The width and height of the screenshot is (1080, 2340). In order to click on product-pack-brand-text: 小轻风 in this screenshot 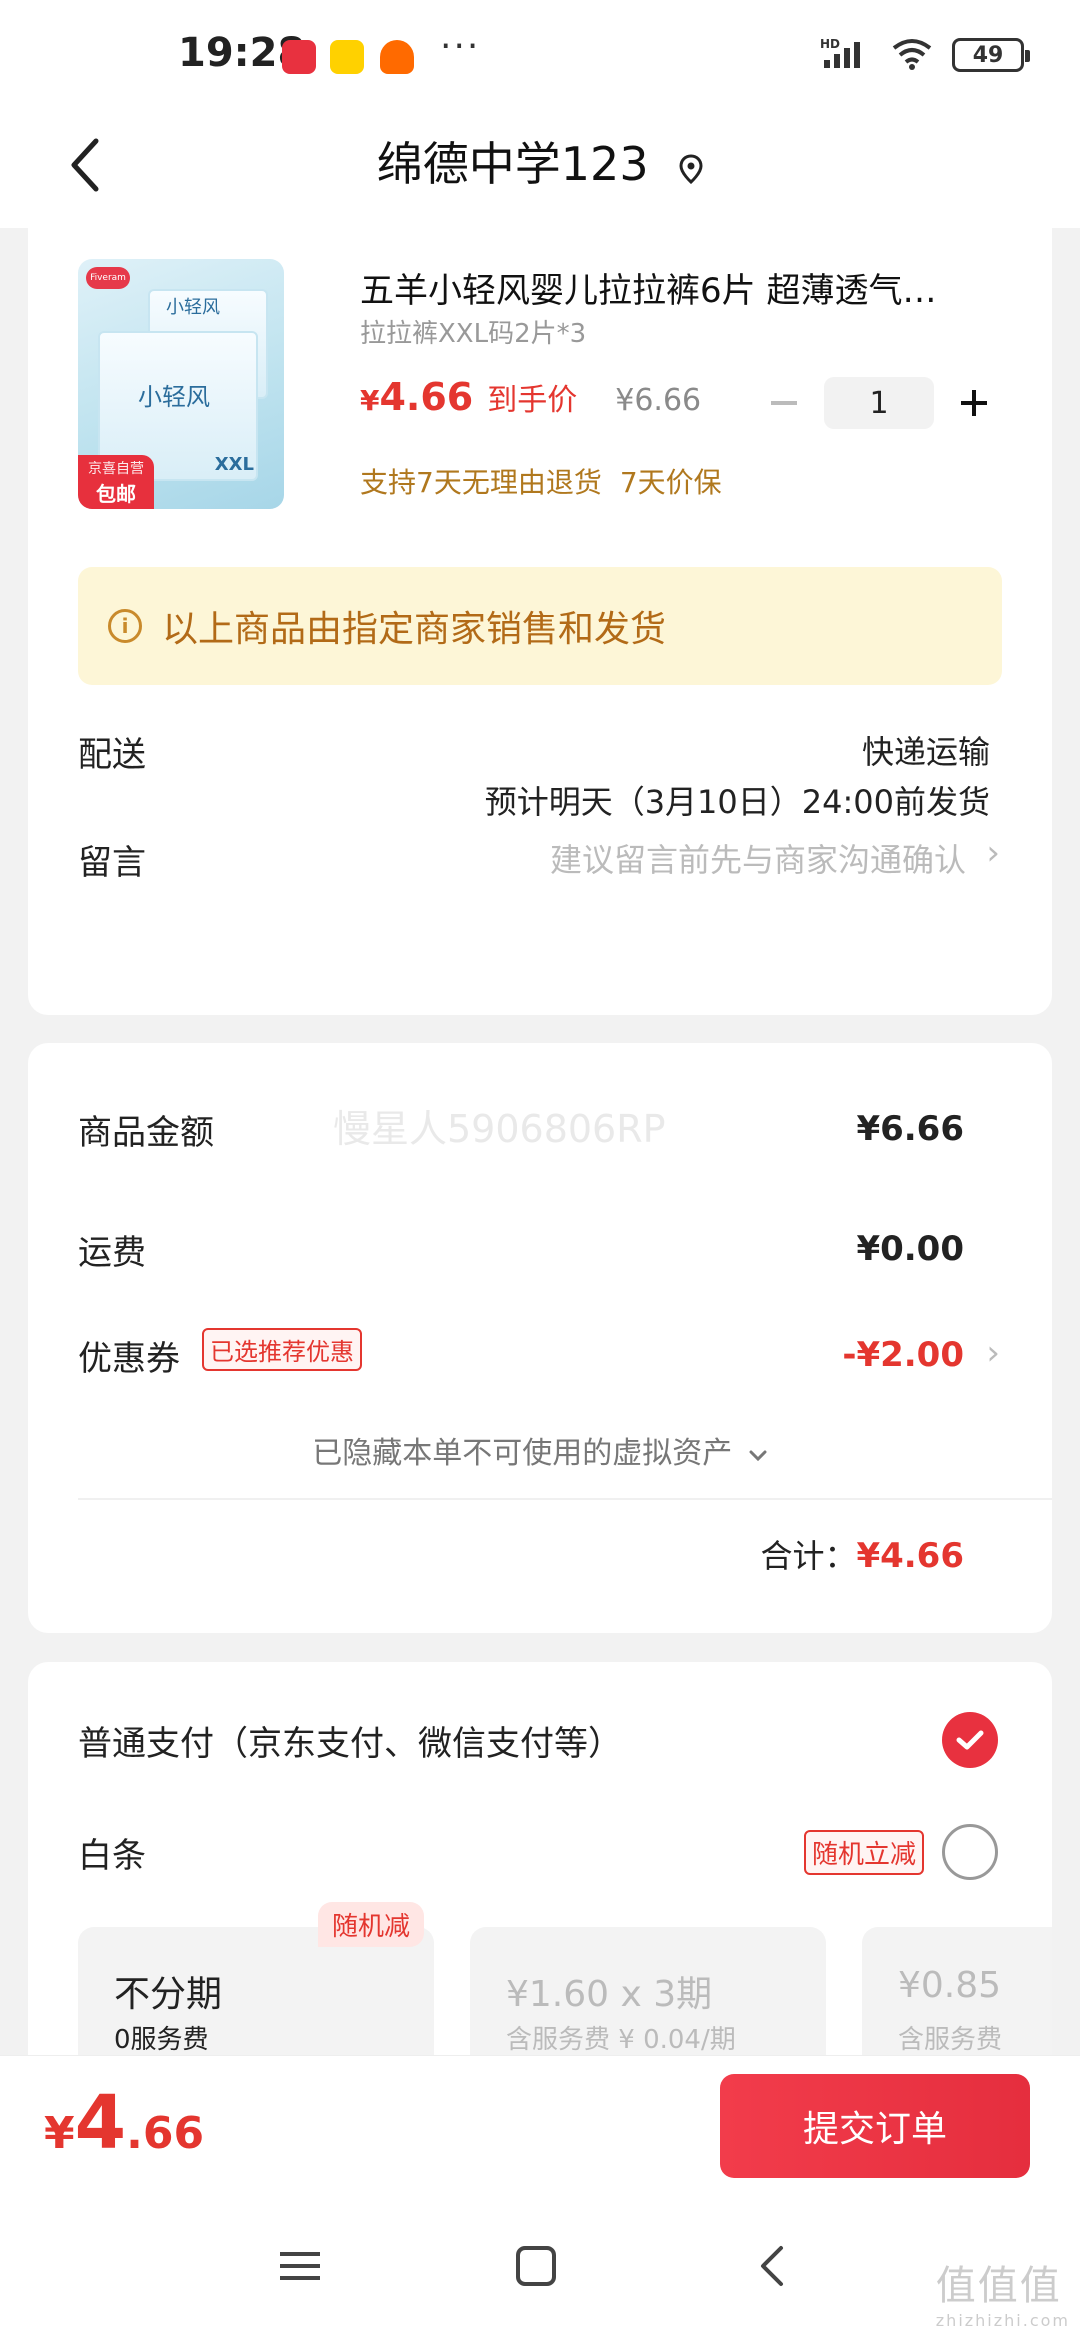, I will do `click(193, 307)`.